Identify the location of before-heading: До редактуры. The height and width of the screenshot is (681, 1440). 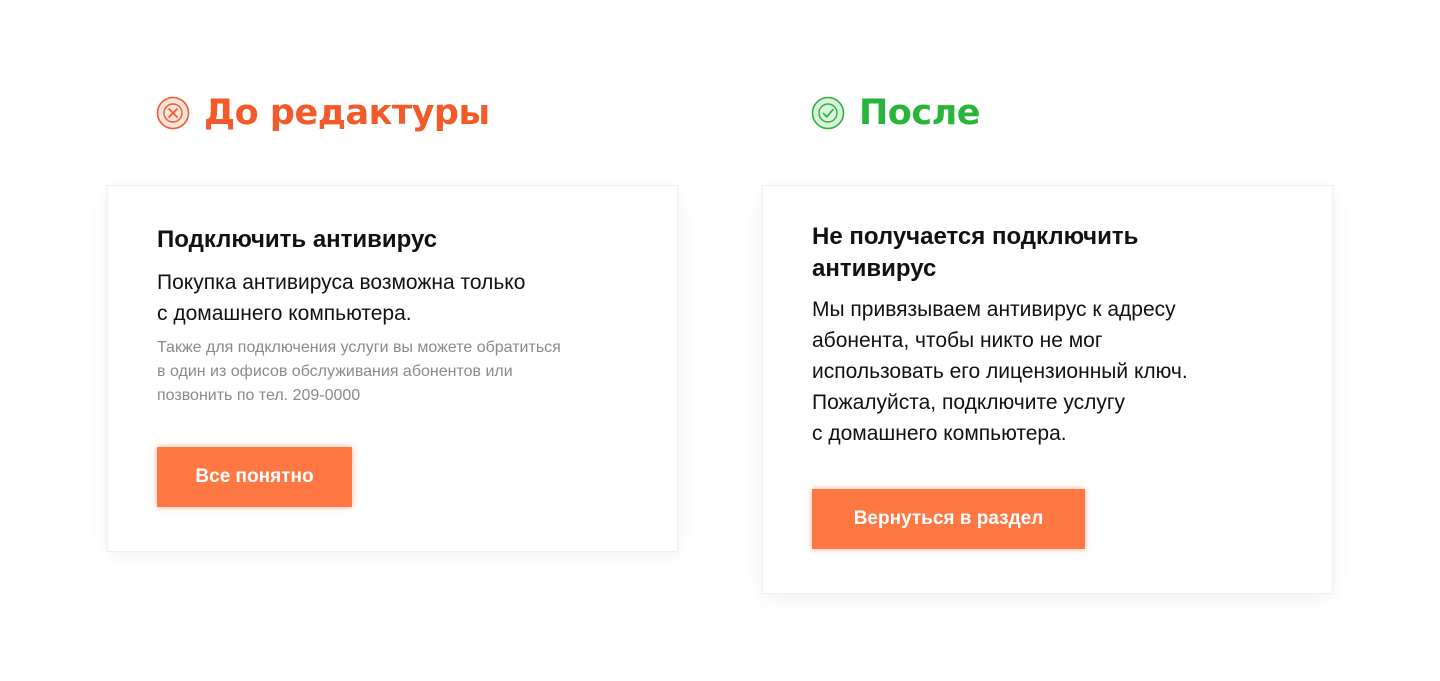
(323, 113).